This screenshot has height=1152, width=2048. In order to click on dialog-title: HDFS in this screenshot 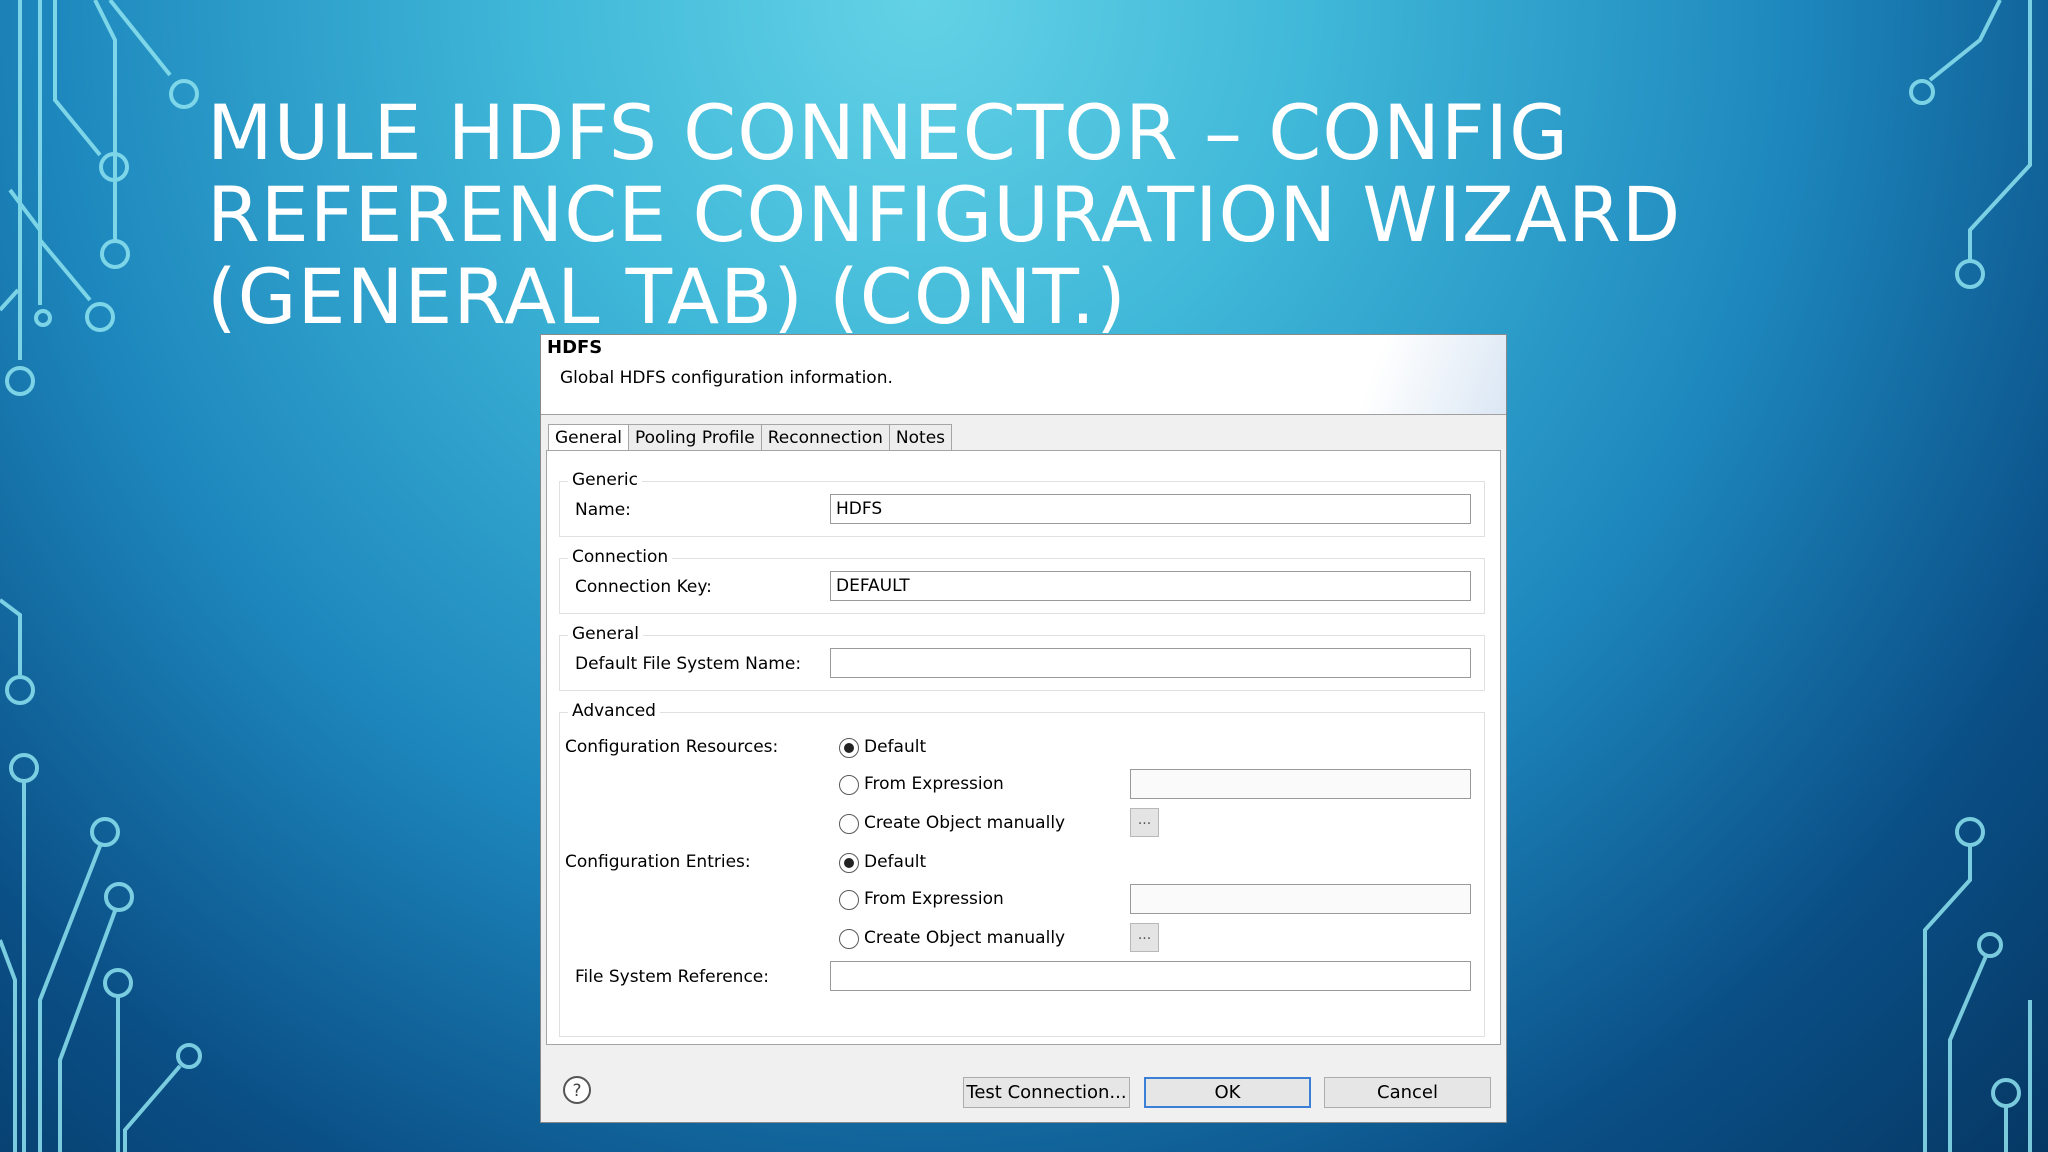, I will do `click(575, 347)`.